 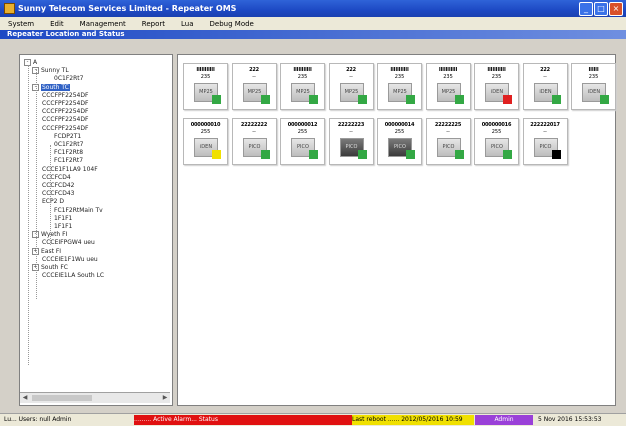 What do you see at coordinates (95, 397) in the screenshot?
I see `tree-horizontal-scrollbar: ◀ ▶` at bounding box center [95, 397].